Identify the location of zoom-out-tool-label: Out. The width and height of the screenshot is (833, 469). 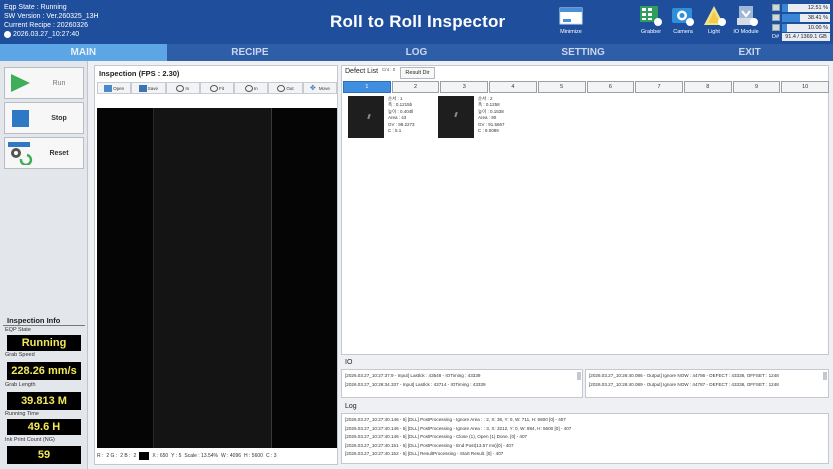
(290, 88).